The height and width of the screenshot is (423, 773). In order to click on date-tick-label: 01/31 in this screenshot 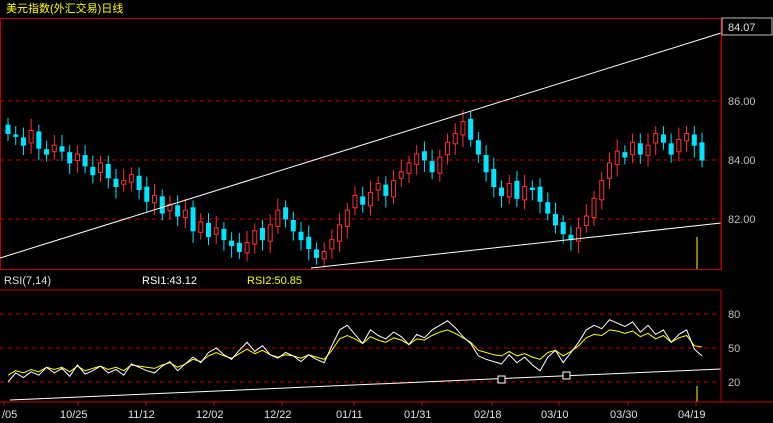, I will do `click(418, 415)`.